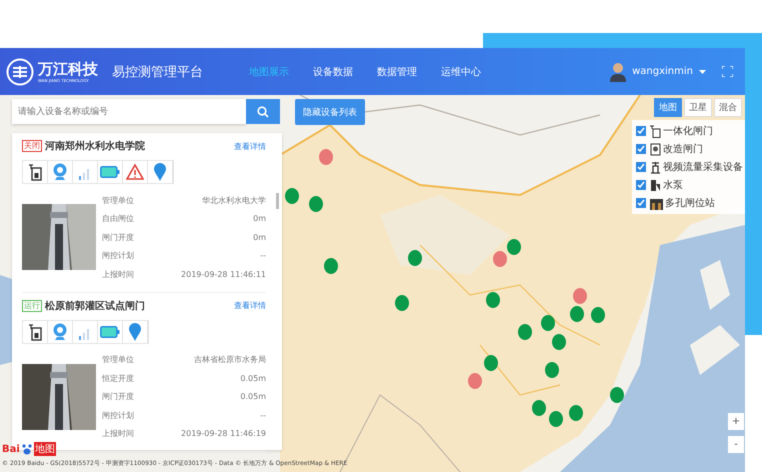 This screenshot has height=472, width=762. I want to click on nav-tab: 地图展示, so click(269, 71).